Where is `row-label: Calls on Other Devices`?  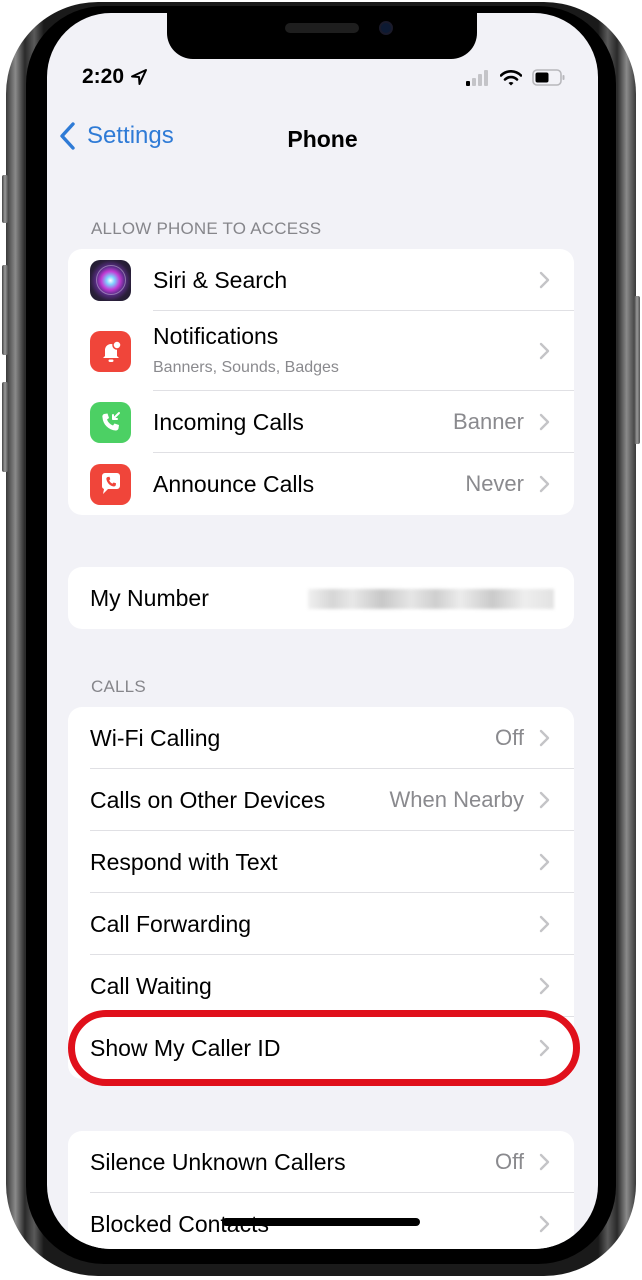 row-label: Calls on Other Devices is located at coordinates (208, 799).